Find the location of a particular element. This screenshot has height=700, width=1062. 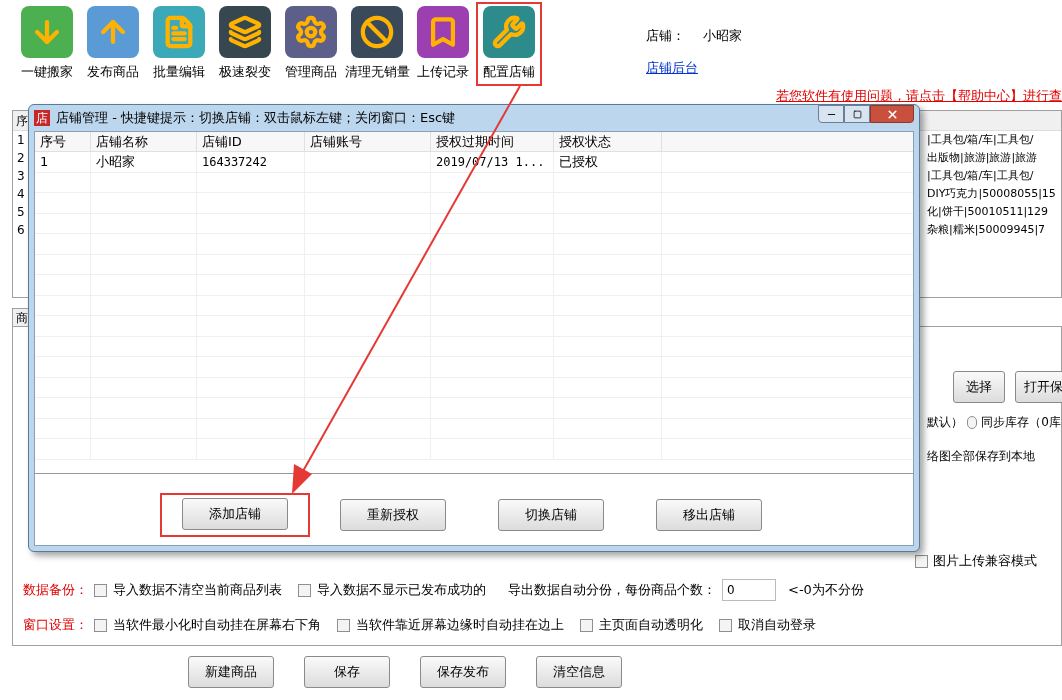

table-cell: 1 is located at coordinates (44, 161).